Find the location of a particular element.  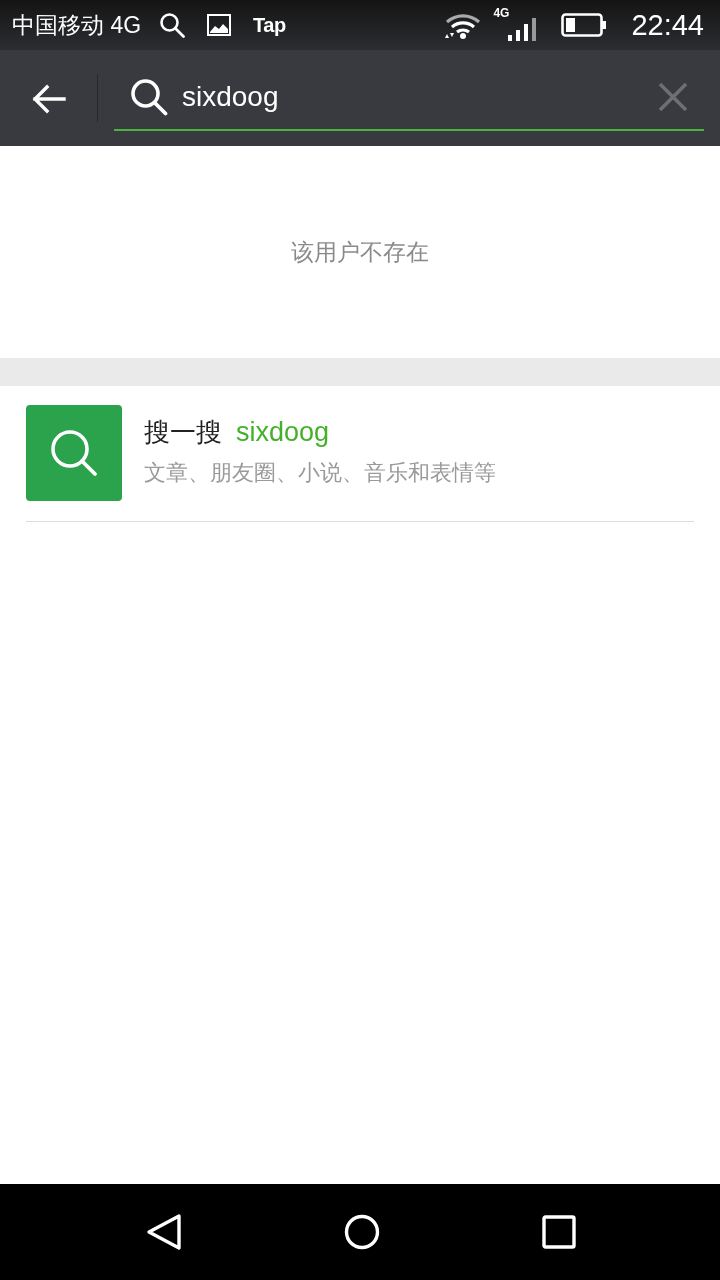

clock-time: 22:44 is located at coordinates (667, 25).